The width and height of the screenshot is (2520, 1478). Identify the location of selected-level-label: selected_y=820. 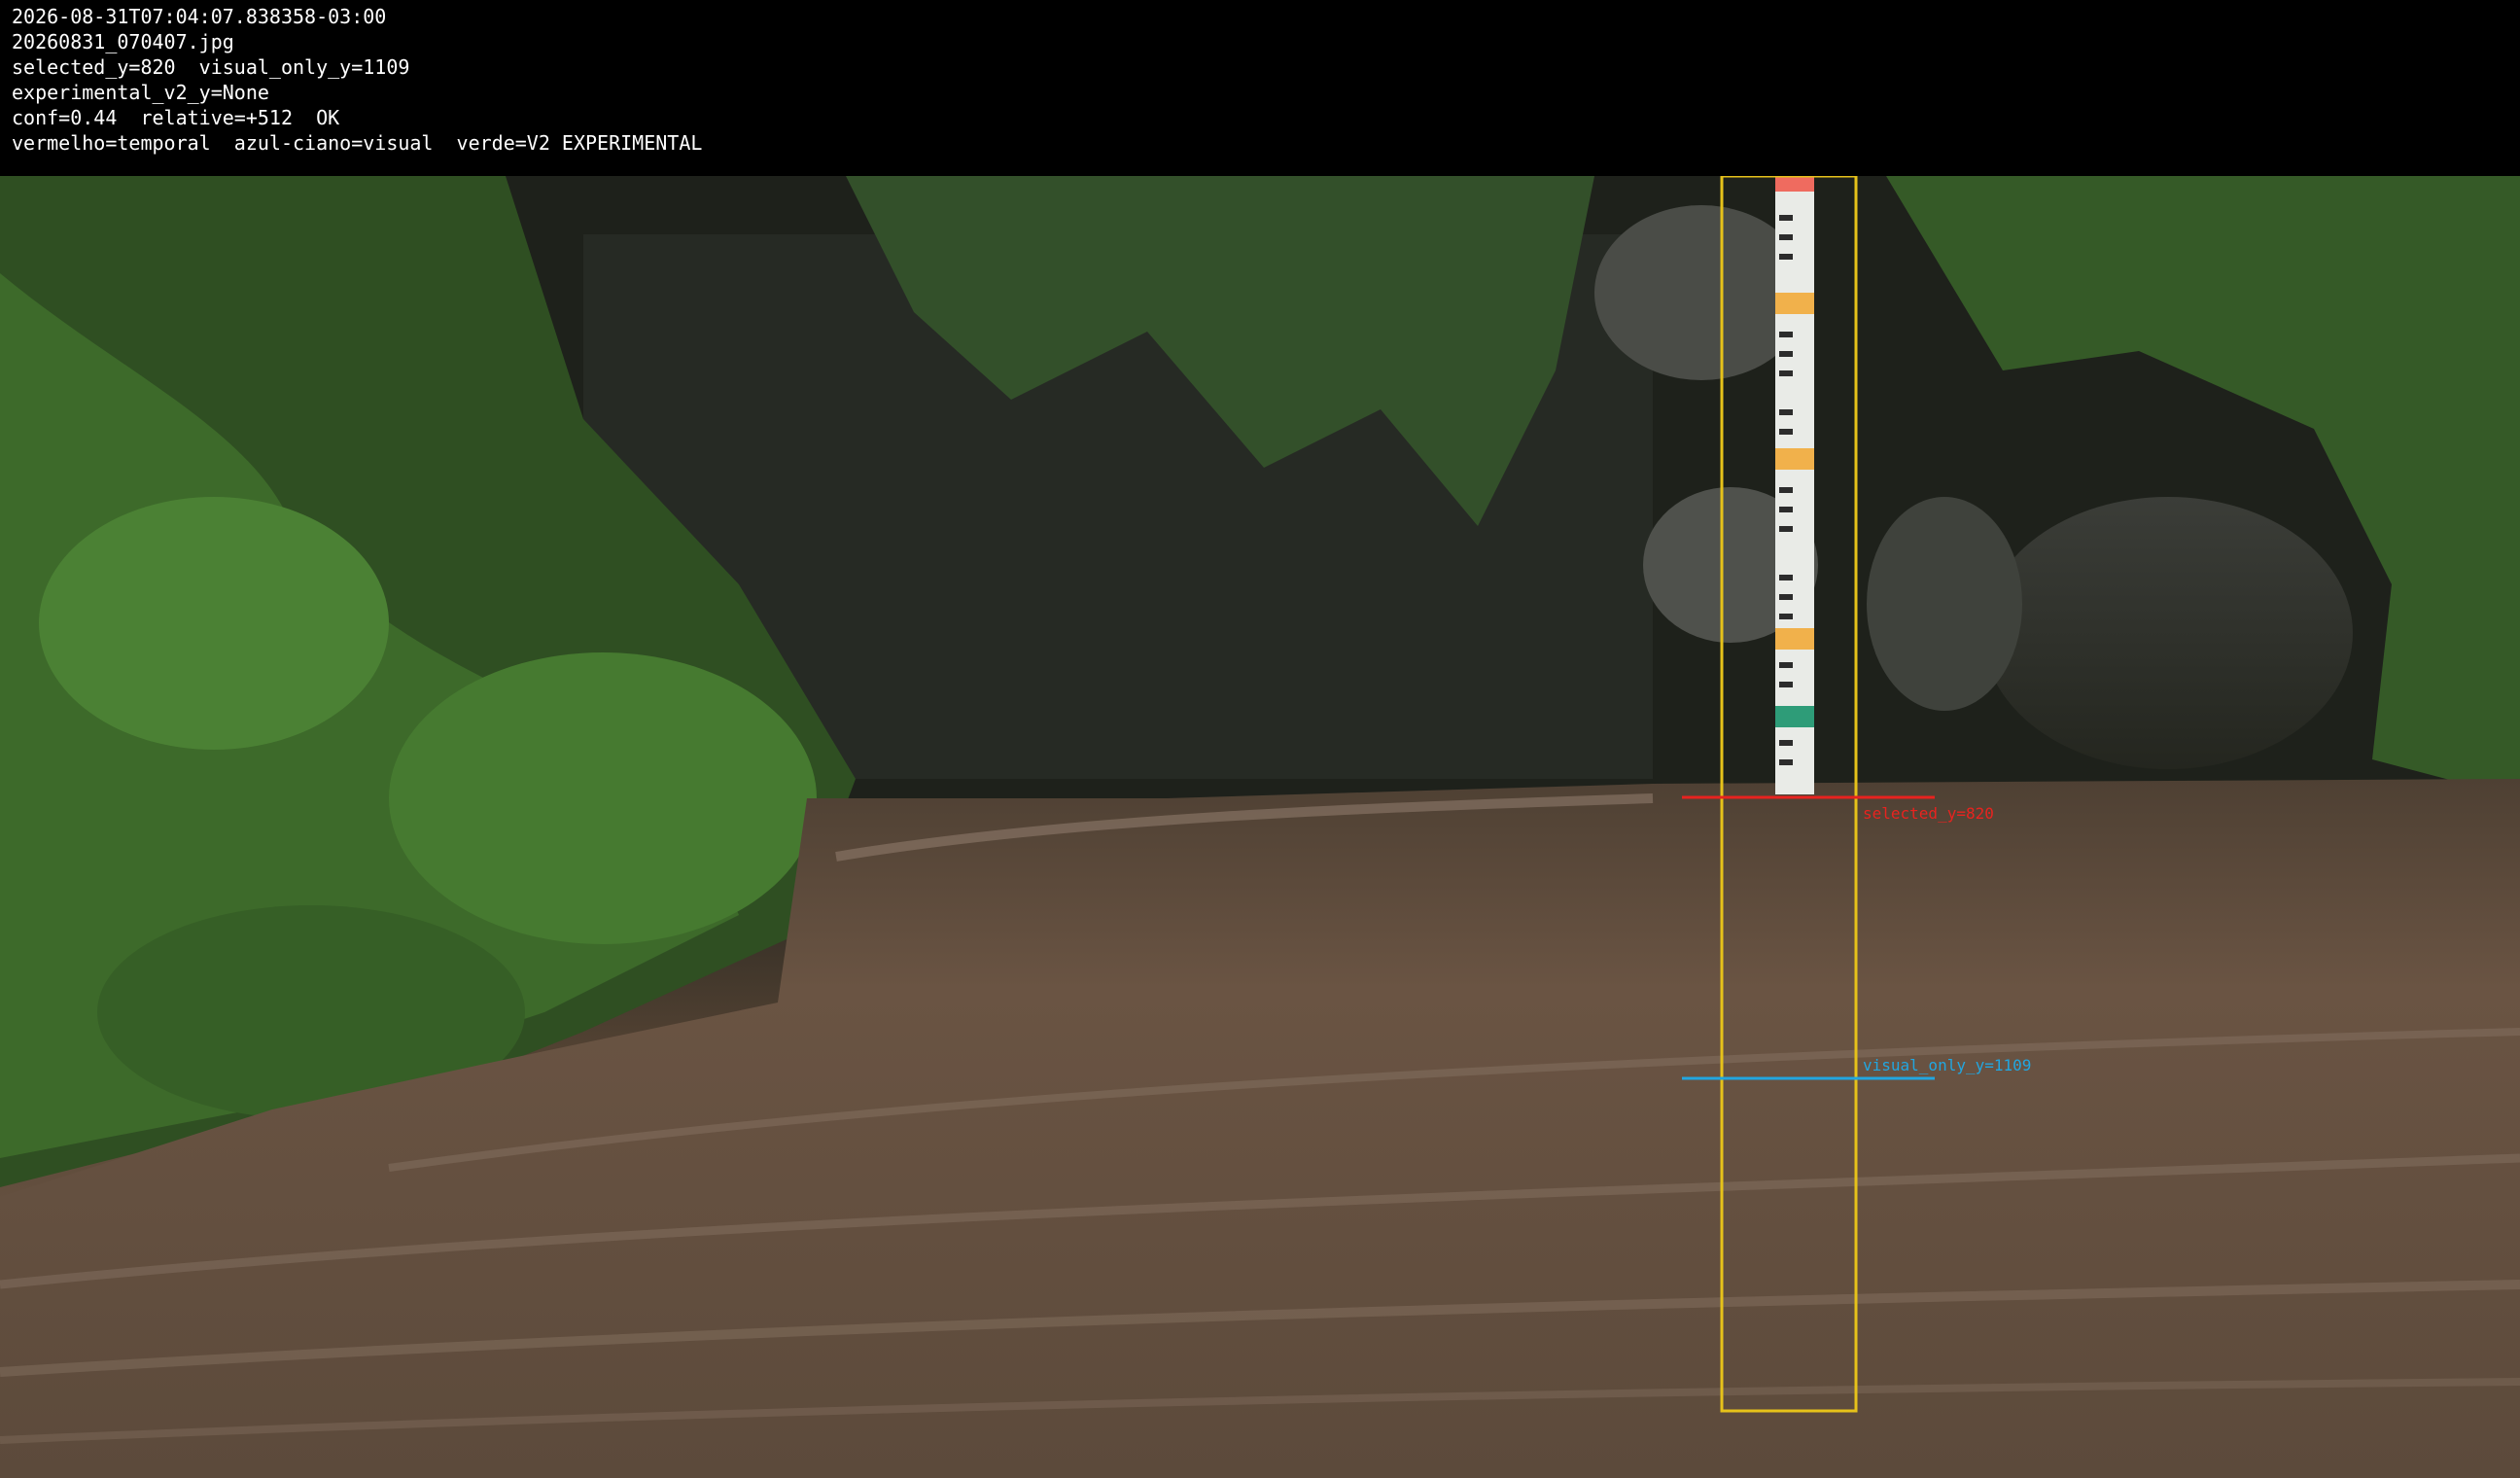
(1928, 813).